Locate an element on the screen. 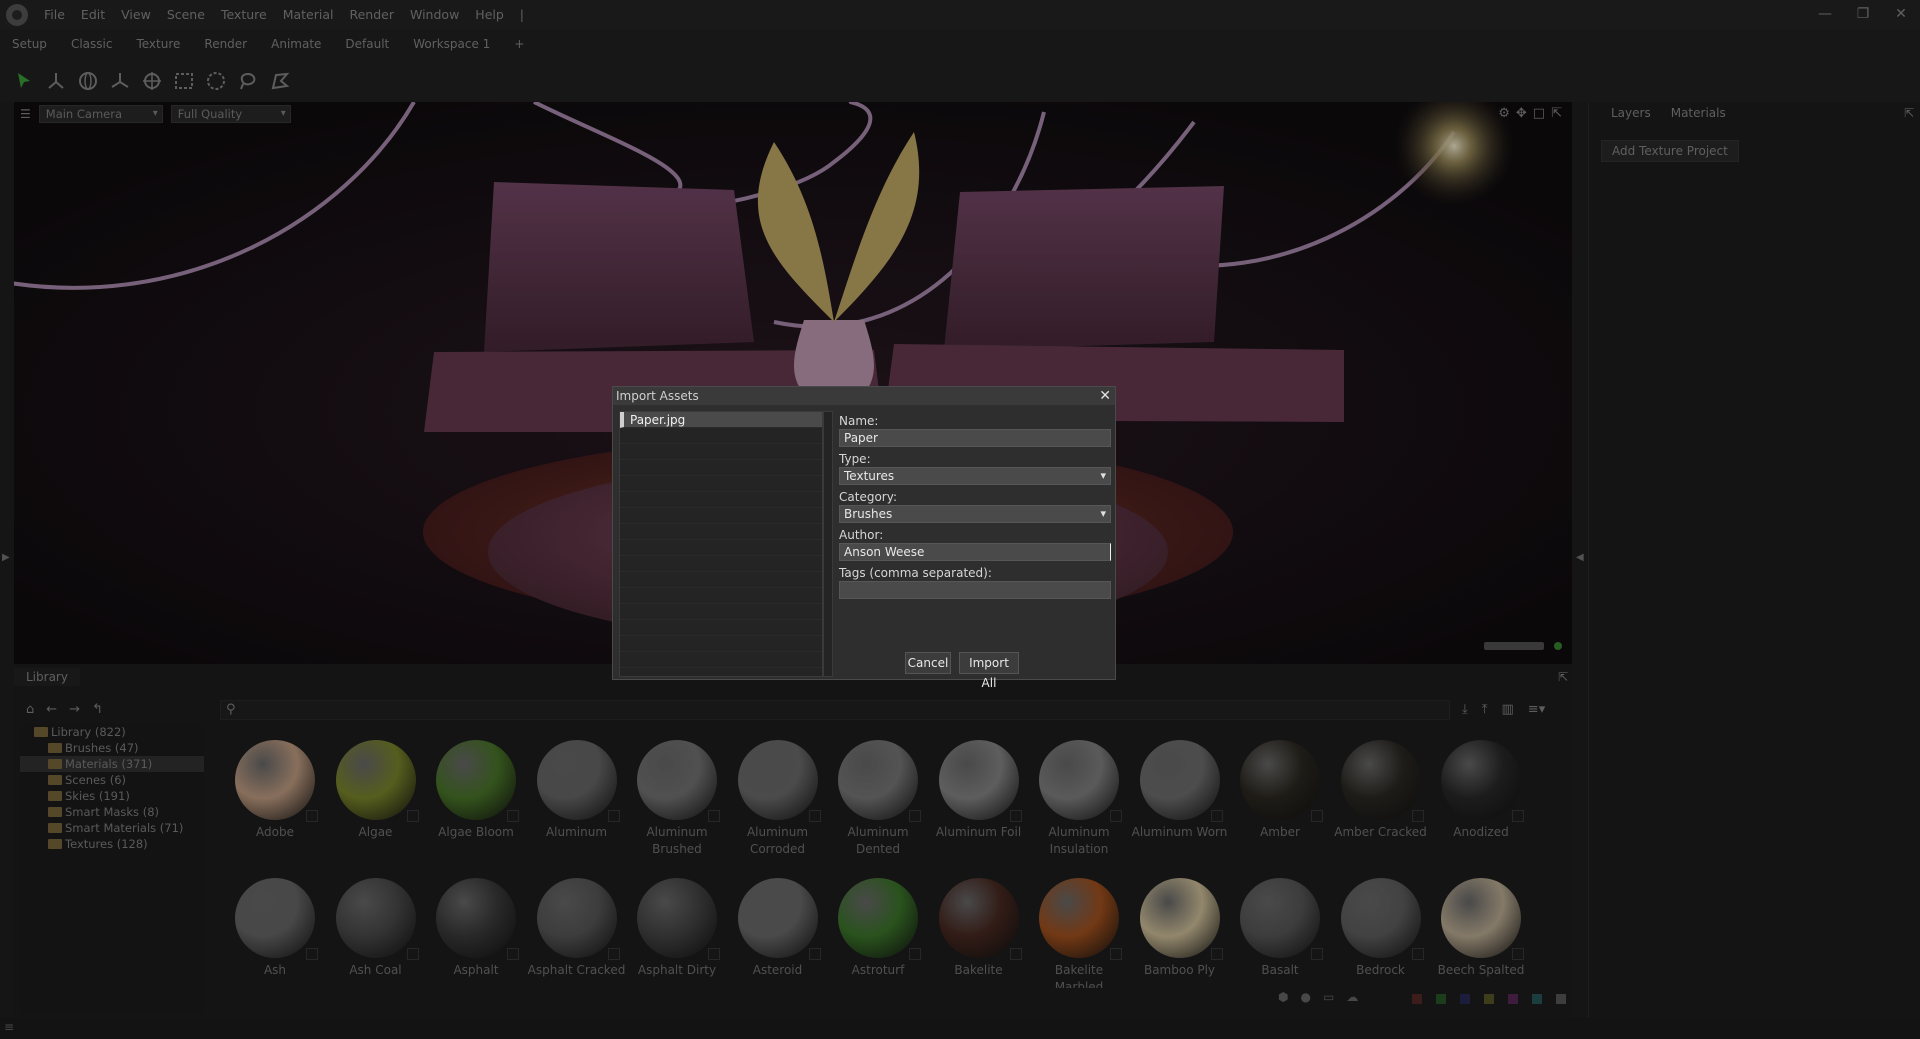  author-label: Author: is located at coordinates (861, 535).